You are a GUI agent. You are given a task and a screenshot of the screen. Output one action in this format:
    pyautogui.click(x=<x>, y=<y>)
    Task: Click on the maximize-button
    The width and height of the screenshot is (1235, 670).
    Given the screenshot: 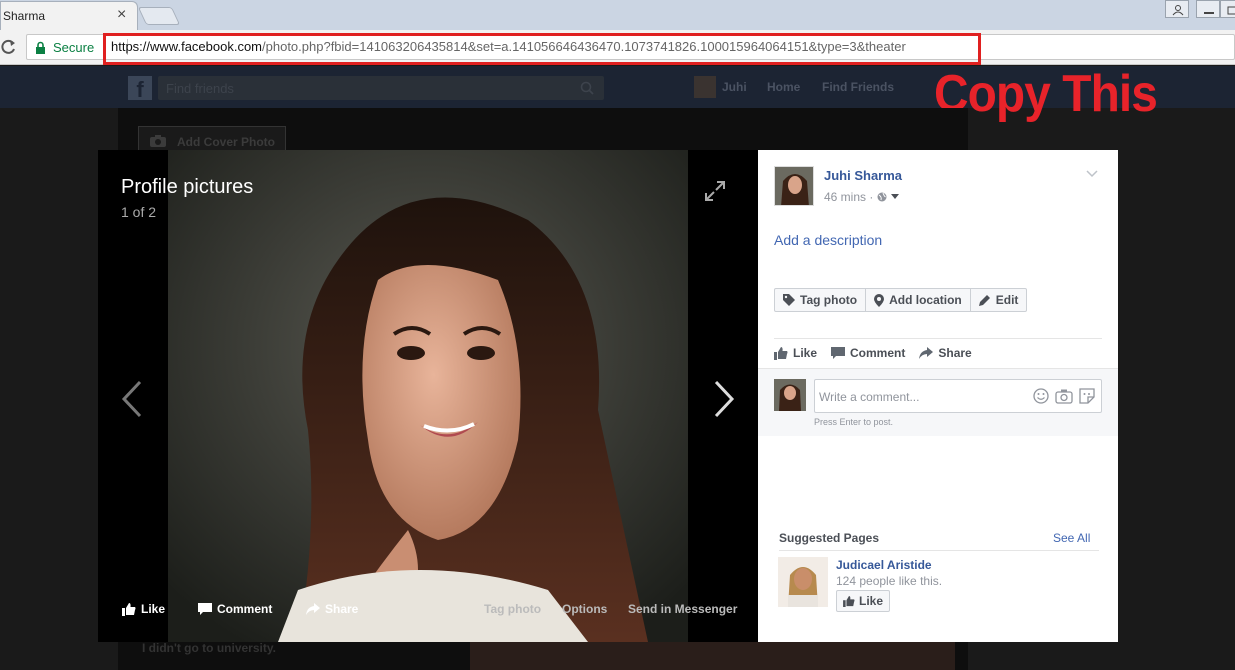 What is the action you would take?
    pyautogui.click(x=1227, y=9)
    